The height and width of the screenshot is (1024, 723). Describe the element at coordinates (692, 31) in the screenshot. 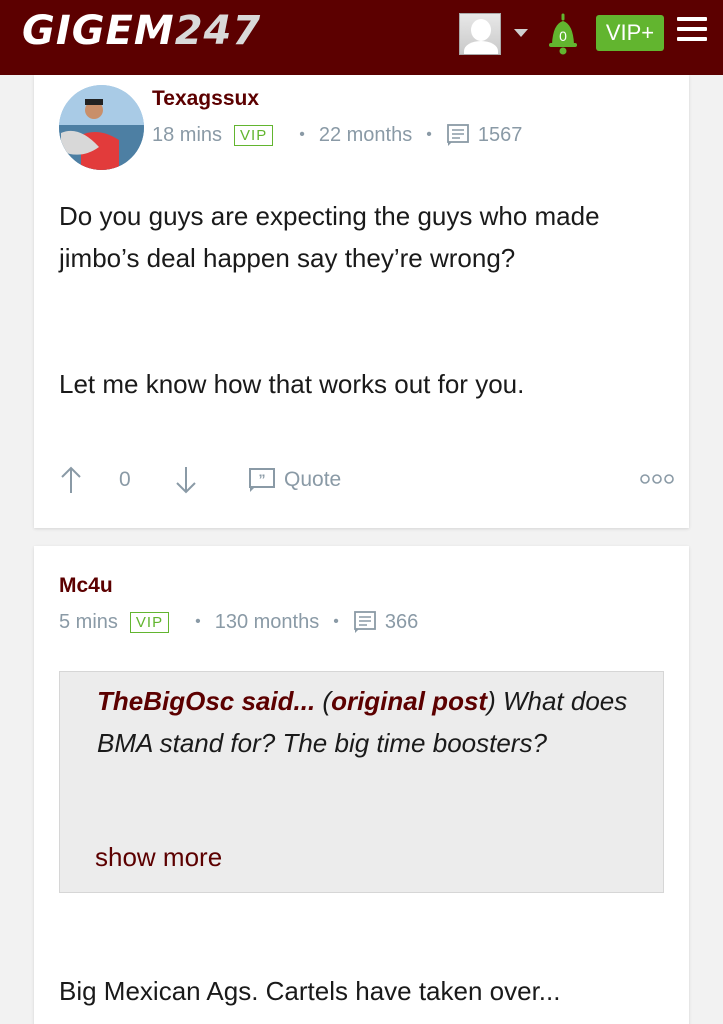

I see `hamburger-menu-icon` at that location.